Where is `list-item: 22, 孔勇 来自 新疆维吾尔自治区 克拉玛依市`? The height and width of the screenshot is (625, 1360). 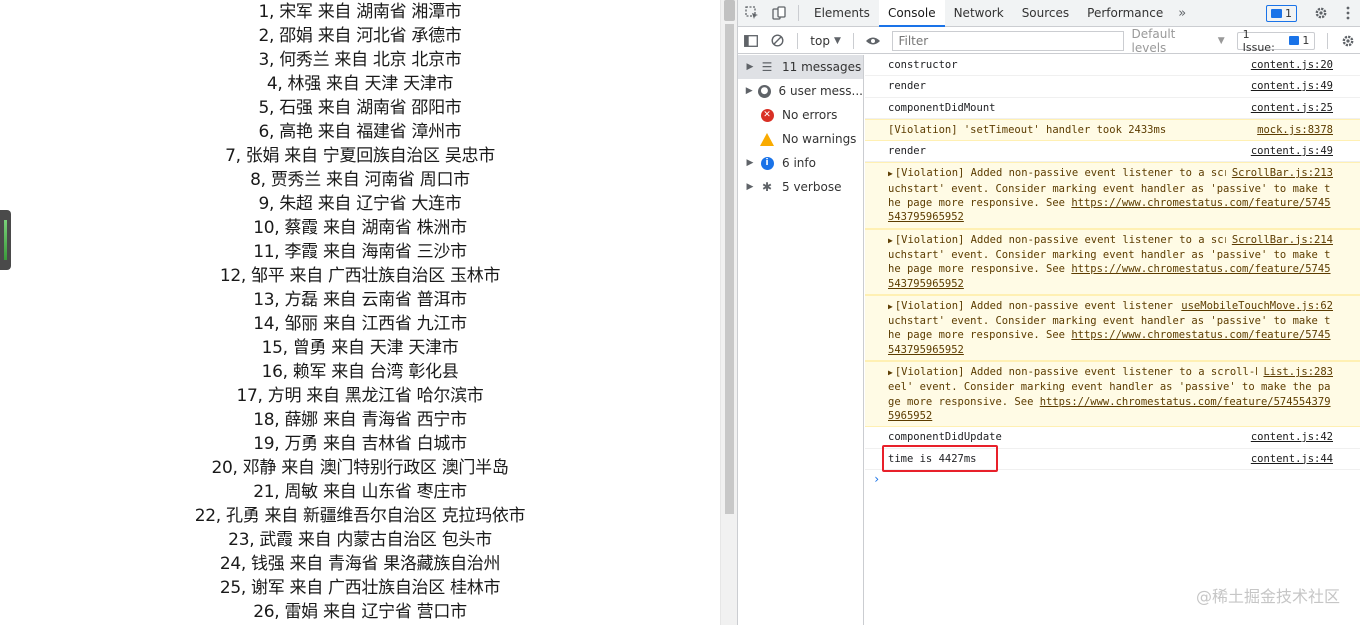
list-item: 22, 孔勇 来自 新疆维吾尔自治区 克拉玛依市 is located at coordinates (360, 516).